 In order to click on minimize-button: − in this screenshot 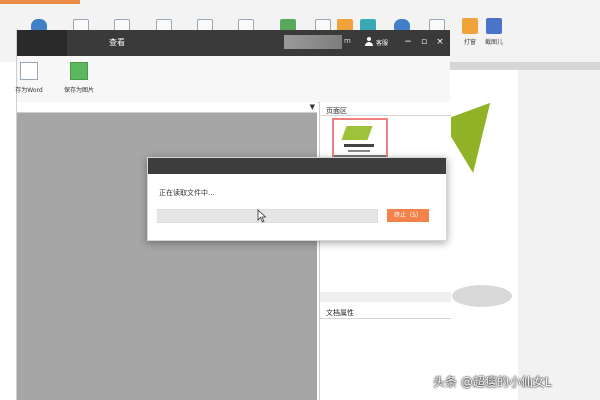, I will do `click(408, 42)`.